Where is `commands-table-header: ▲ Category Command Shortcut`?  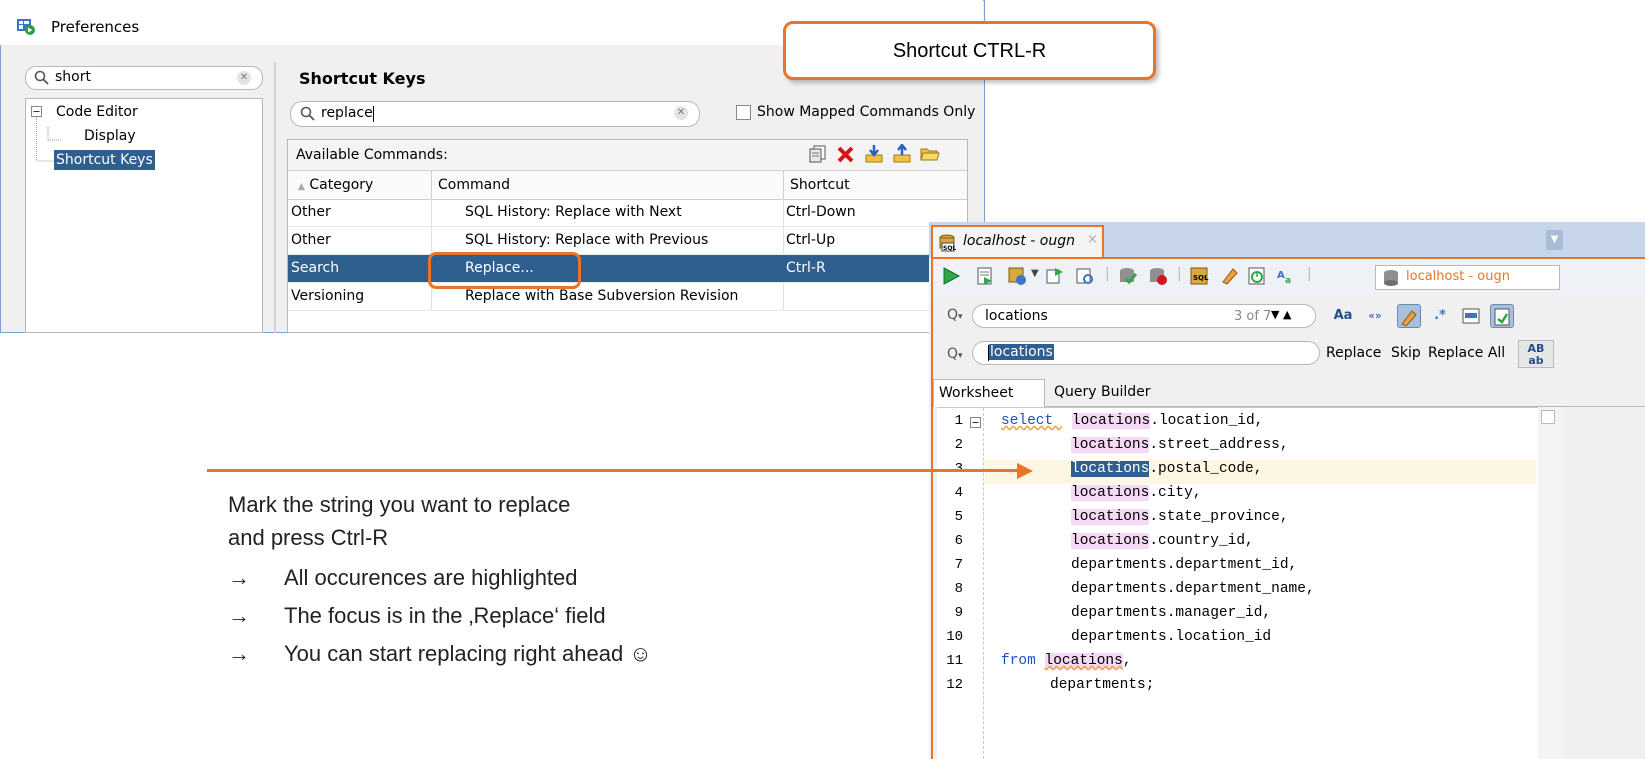 commands-table-header: ▲ Category Command Shortcut is located at coordinates (627, 185).